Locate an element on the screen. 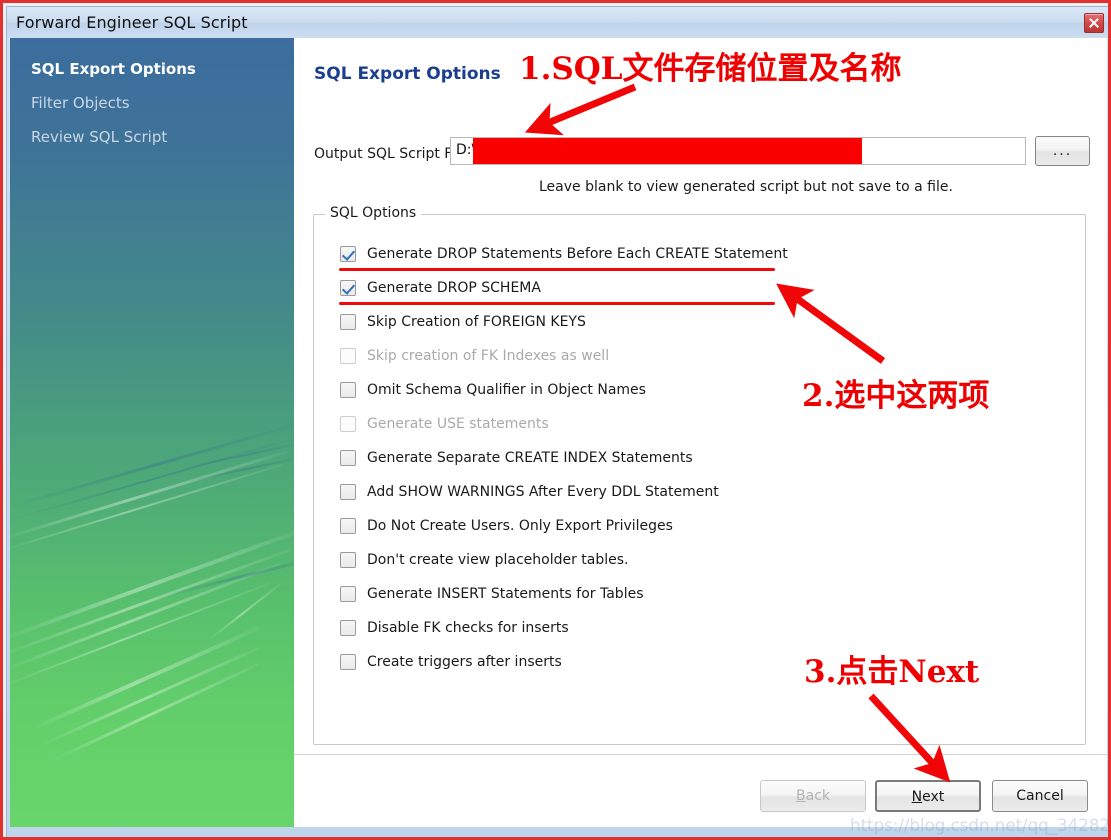 The height and width of the screenshot is (840, 1111). output-file-input: D:\ is located at coordinates (738, 151).